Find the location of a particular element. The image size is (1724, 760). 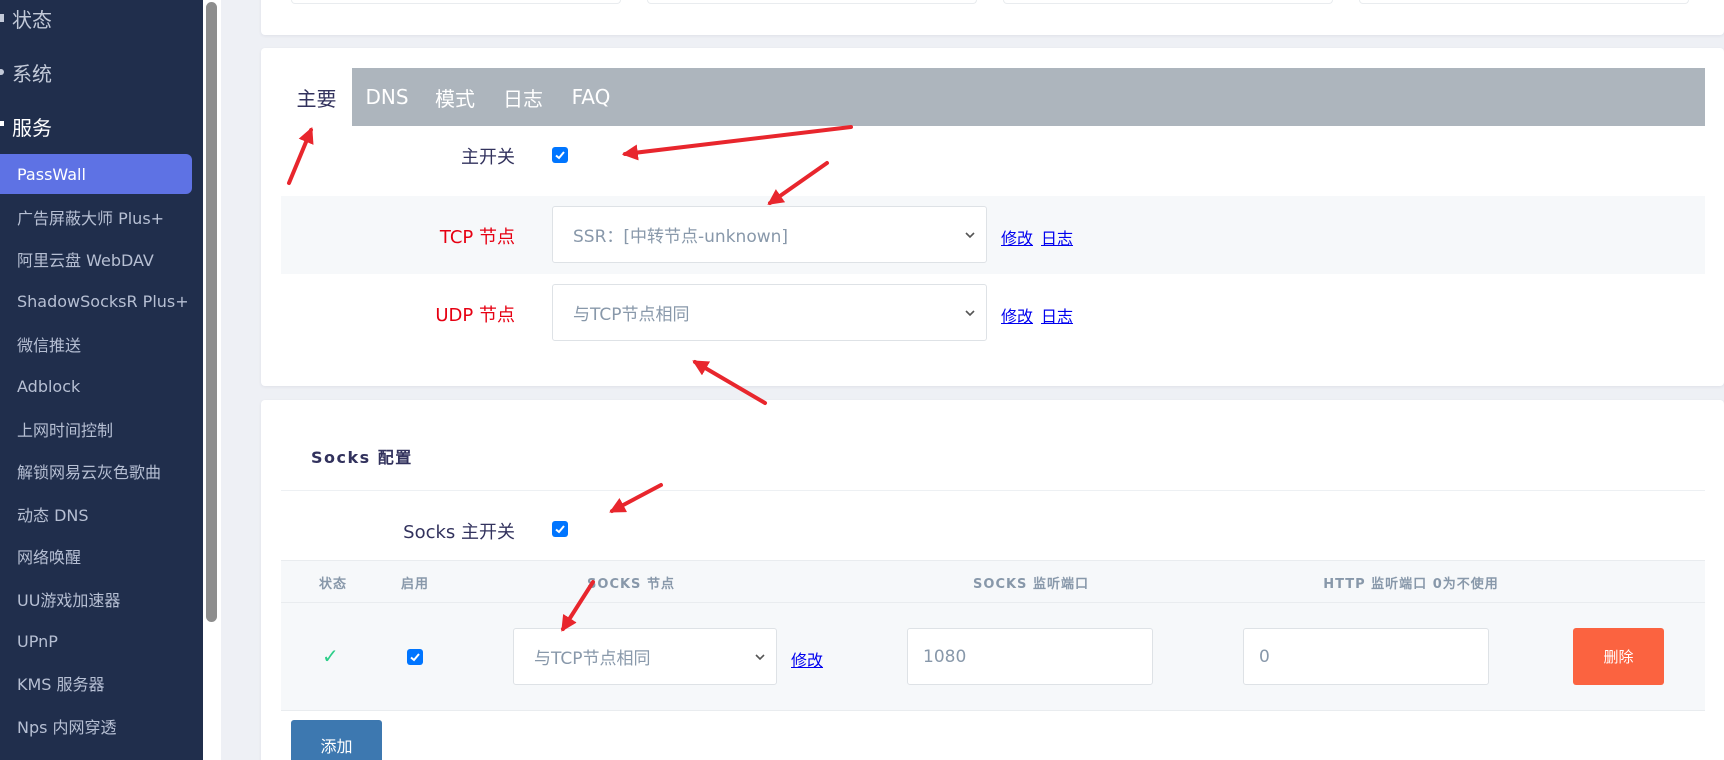

tab-faq: FAQ is located at coordinates (591, 97).